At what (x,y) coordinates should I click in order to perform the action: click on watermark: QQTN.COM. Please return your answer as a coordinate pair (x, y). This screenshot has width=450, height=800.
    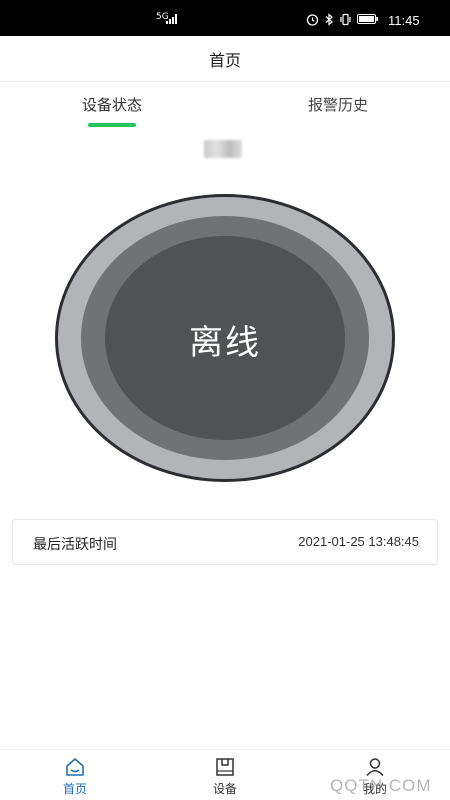
    Looking at the image, I should click on (381, 785).